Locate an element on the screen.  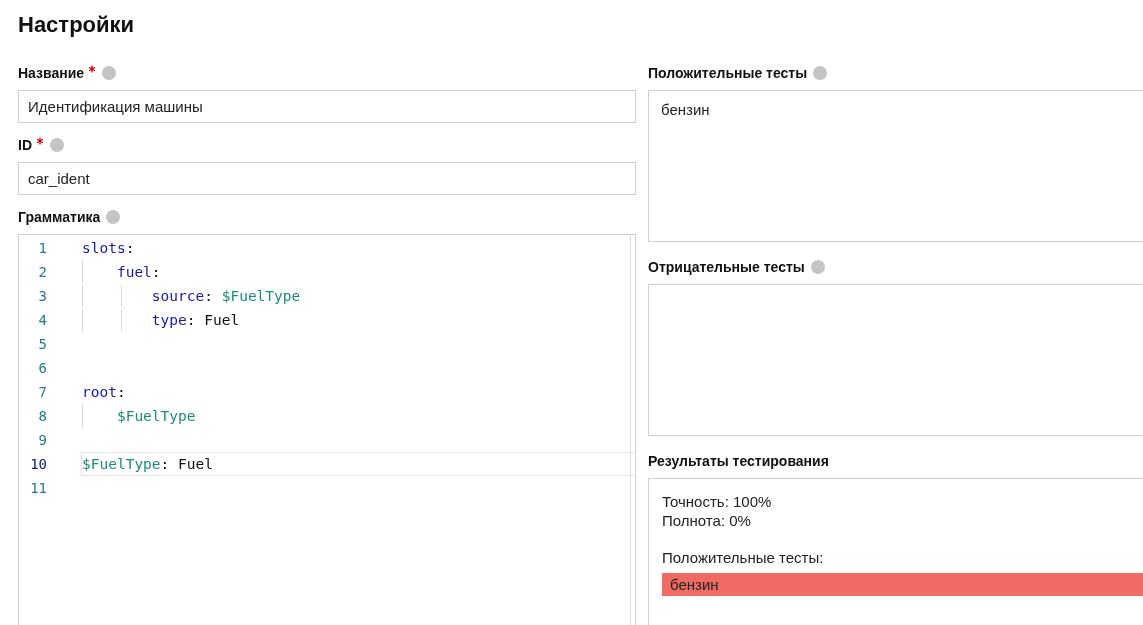
line-number: 1 is located at coordinates (42, 248).